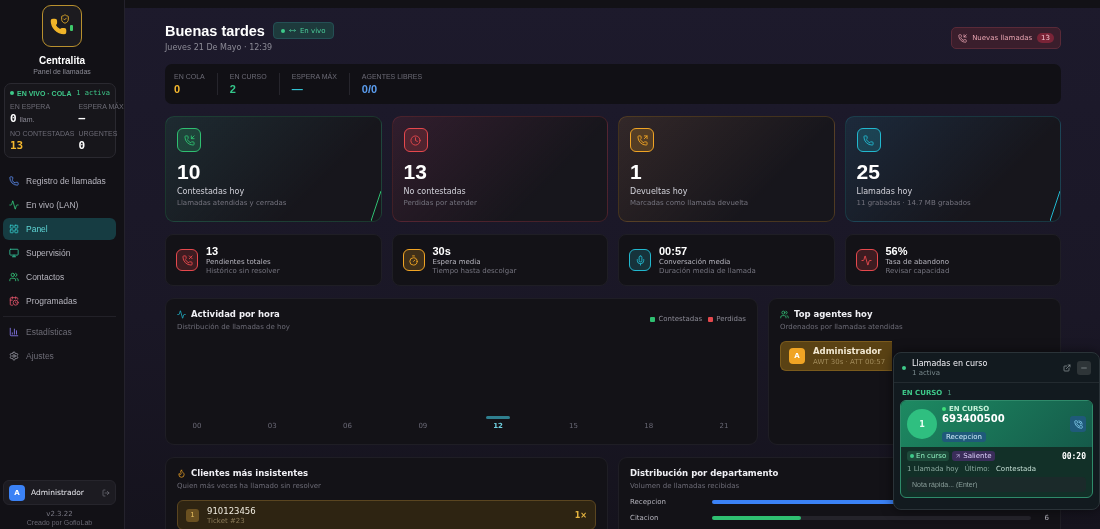  I want to click on metric-value: 00:57, so click(674, 251).